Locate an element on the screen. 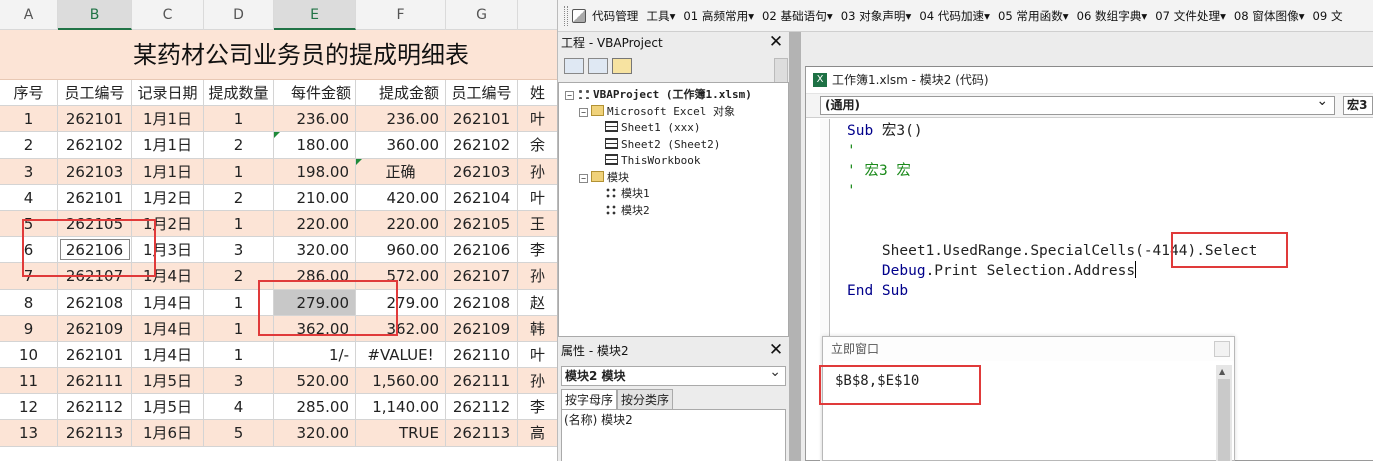 This screenshot has height=461, width=1373. immediate-scrollbar: ▲ is located at coordinates (1224, 413).